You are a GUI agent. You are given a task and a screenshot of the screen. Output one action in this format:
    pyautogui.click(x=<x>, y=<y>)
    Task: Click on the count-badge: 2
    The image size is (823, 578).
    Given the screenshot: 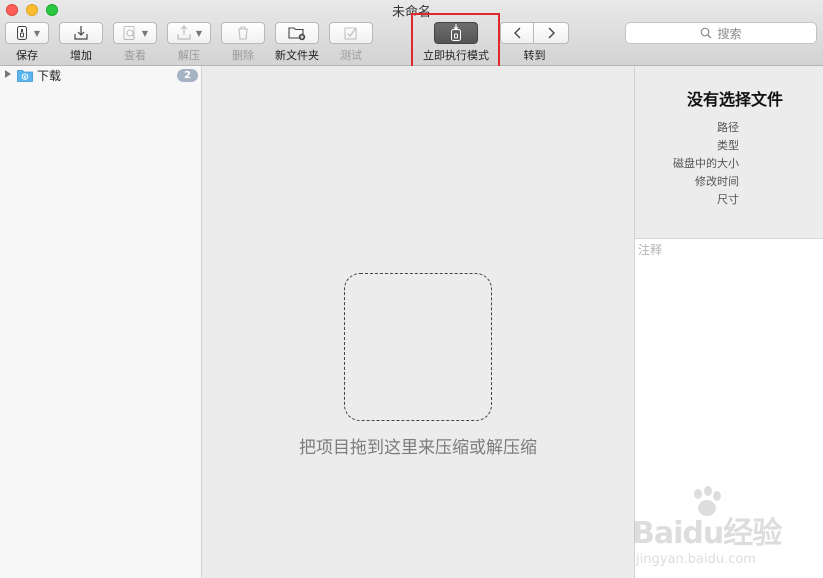 What is the action you would take?
    pyautogui.click(x=187, y=75)
    